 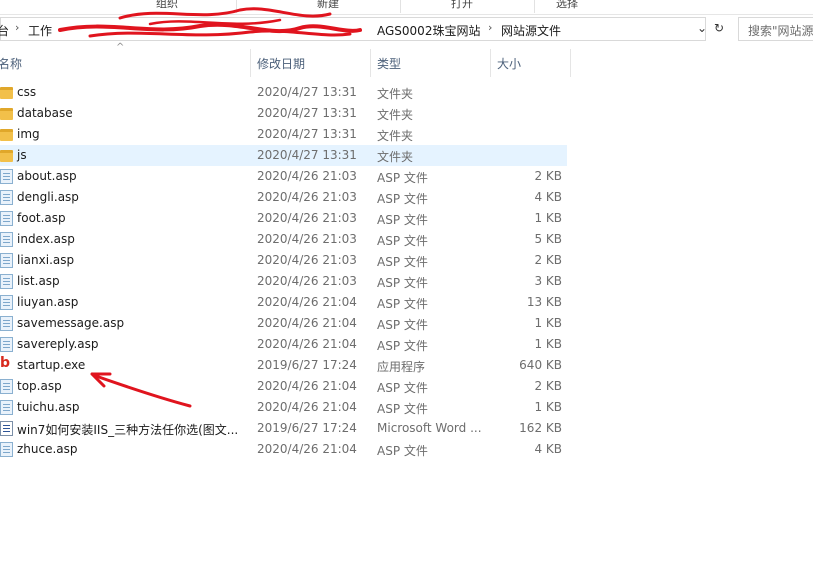 I want to click on ribbon-groups: 组织 新建 打开 选择, so click(x=406, y=7).